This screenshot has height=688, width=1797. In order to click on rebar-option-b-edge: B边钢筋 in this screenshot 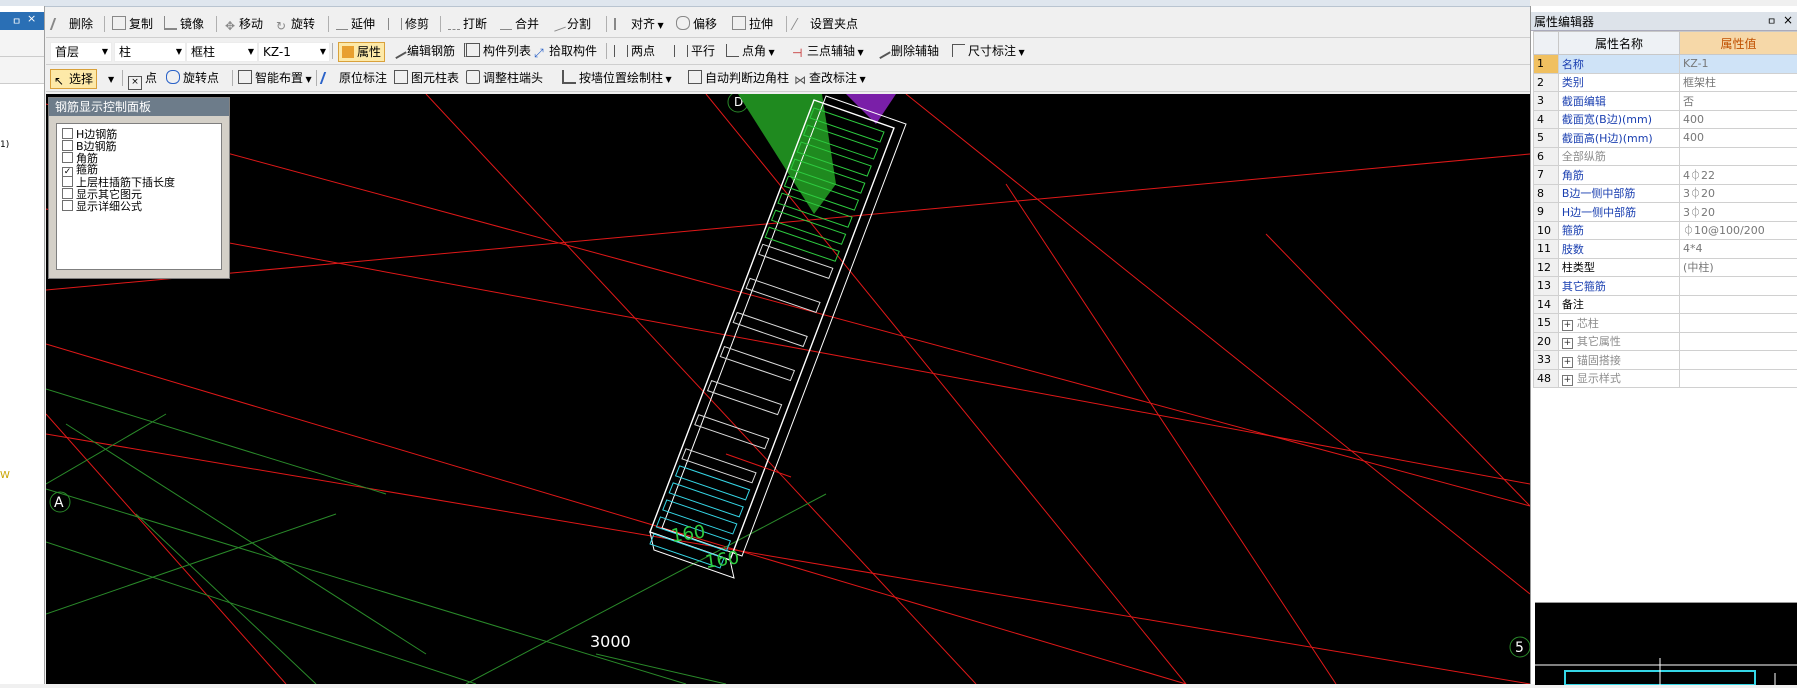, I will do `click(89, 146)`.